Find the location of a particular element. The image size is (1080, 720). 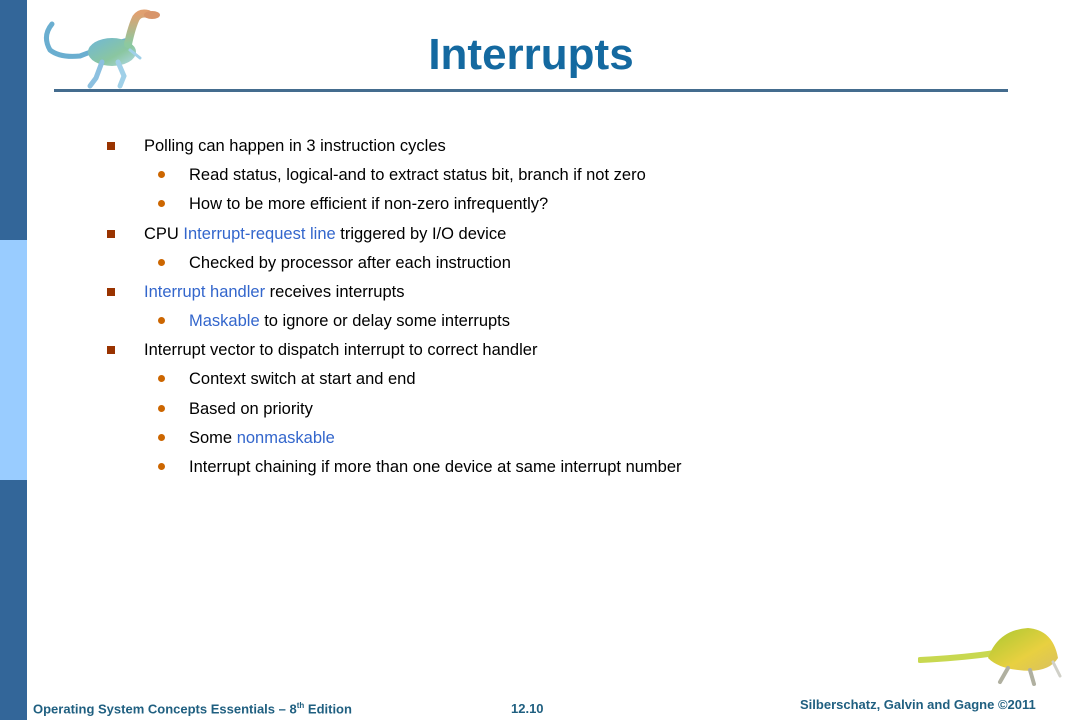

sub-bullet-item: Context switch at start and end is located at coordinates (287, 379).